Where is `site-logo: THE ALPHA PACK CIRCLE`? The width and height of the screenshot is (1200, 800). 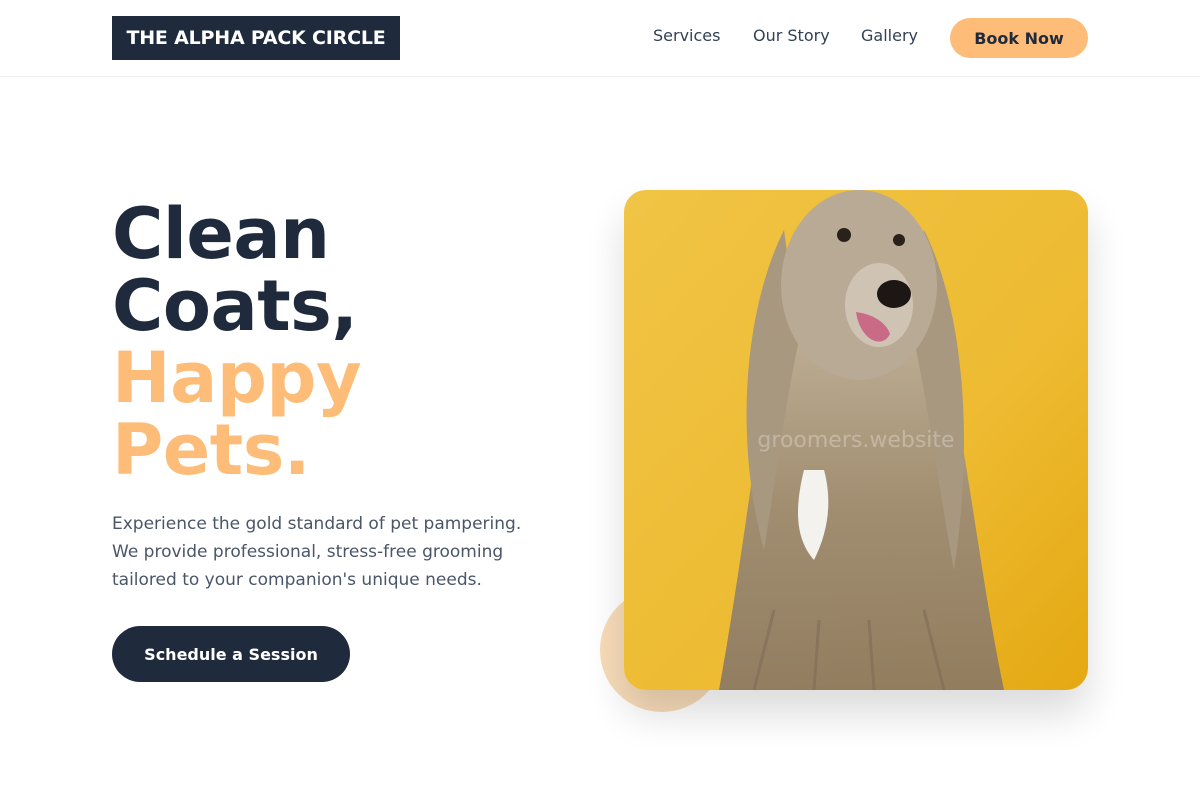
site-logo: THE ALPHA PACK CIRCLE is located at coordinates (256, 38).